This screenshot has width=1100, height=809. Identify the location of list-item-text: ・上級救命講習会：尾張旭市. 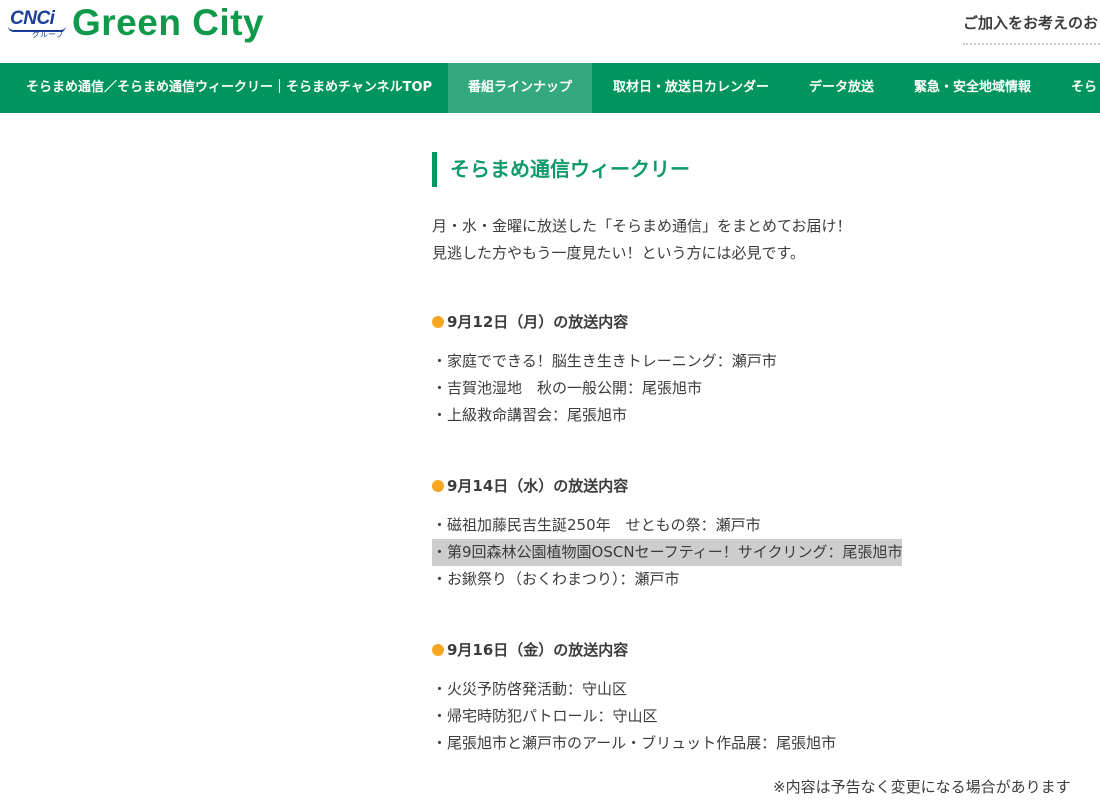
(530, 415).